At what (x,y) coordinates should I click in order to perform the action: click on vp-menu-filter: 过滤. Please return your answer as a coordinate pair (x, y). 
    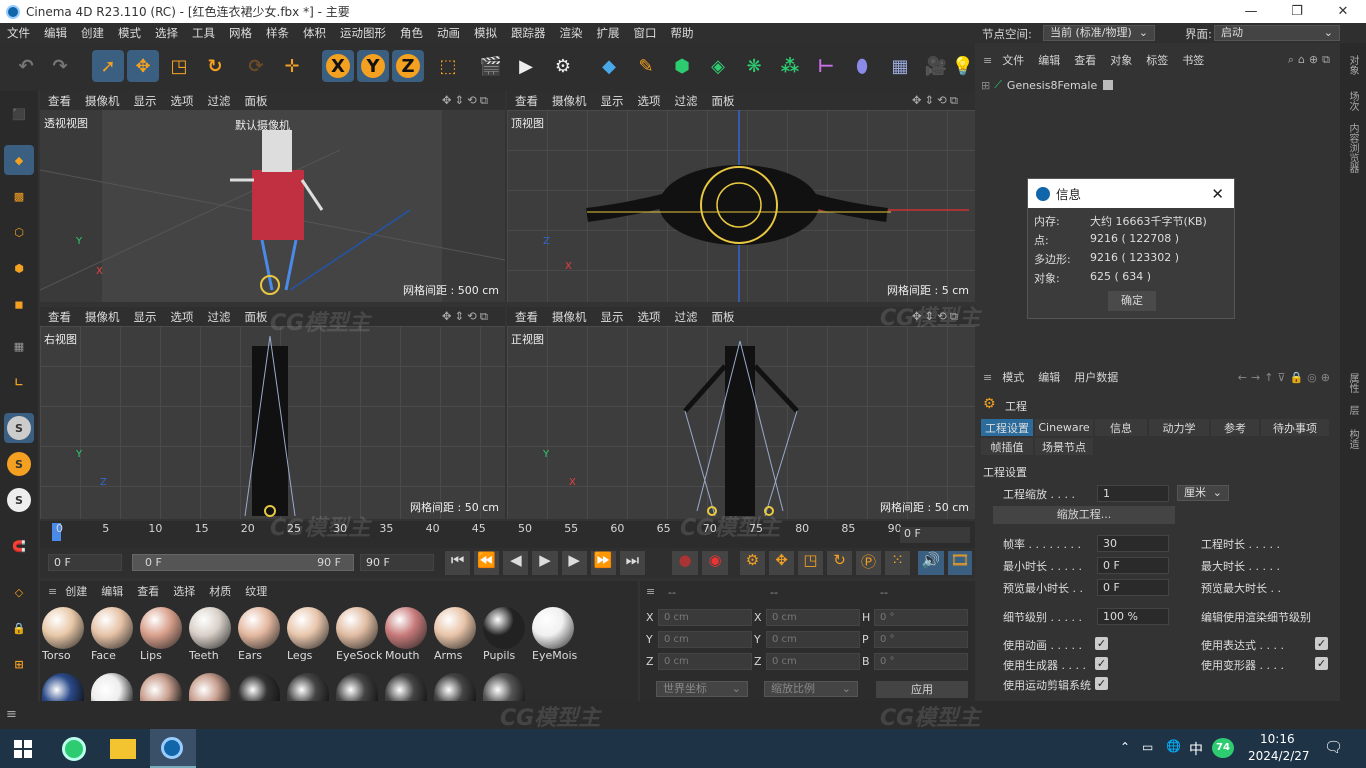
    Looking at the image, I should click on (219, 317).